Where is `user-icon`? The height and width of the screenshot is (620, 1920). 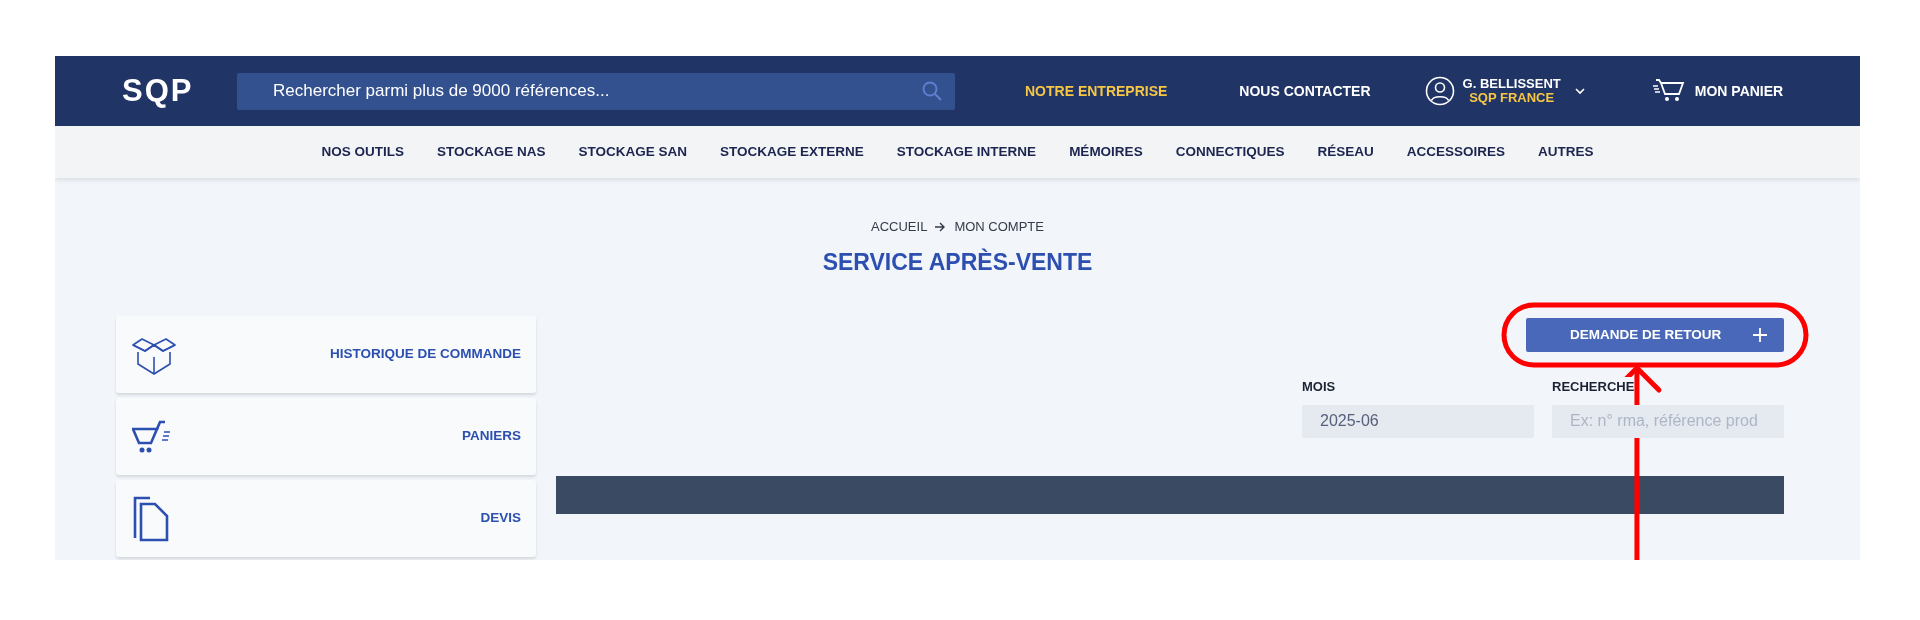 user-icon is located at coordinates (1439, 91).